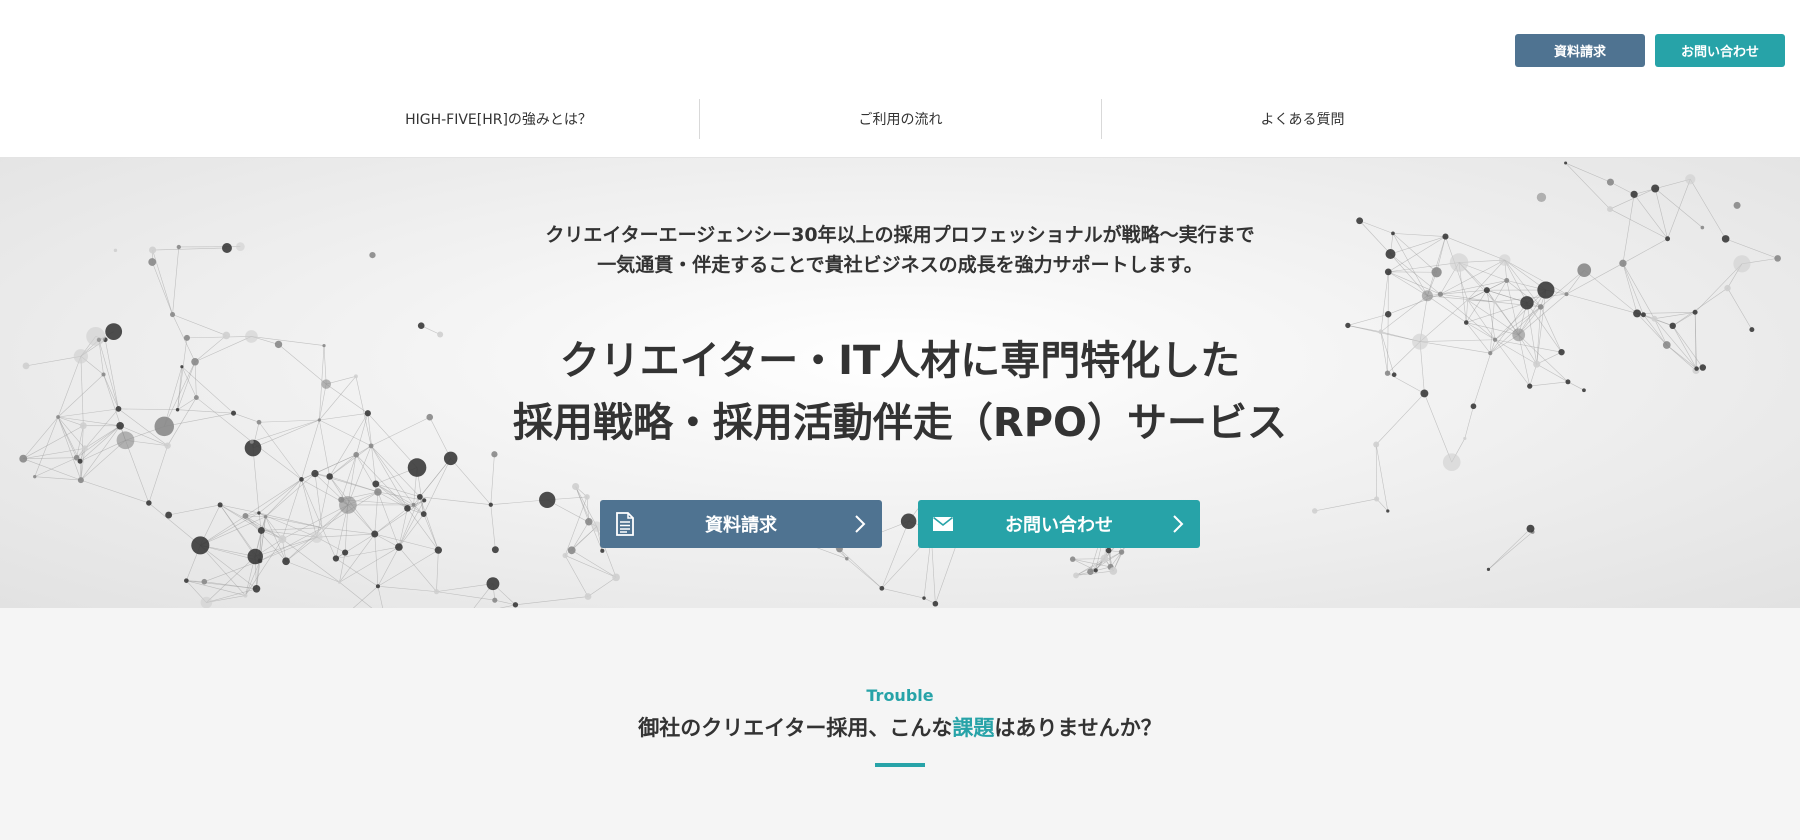 This screenshot has height=840, width=1800. Describe the element at coordinates (900, 392) in the screenshot. I see `hero-title: クリエイター・IT人材に専門特化した 採用戦略・採用活動伴走（RPO）サービス` at that location.